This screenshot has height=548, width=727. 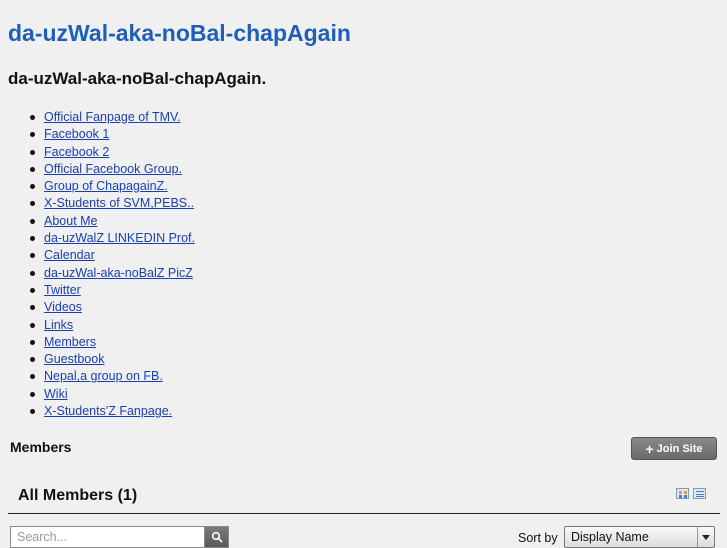 I want to click on nav-item: Facebook 2, so click(x=97, y=152).